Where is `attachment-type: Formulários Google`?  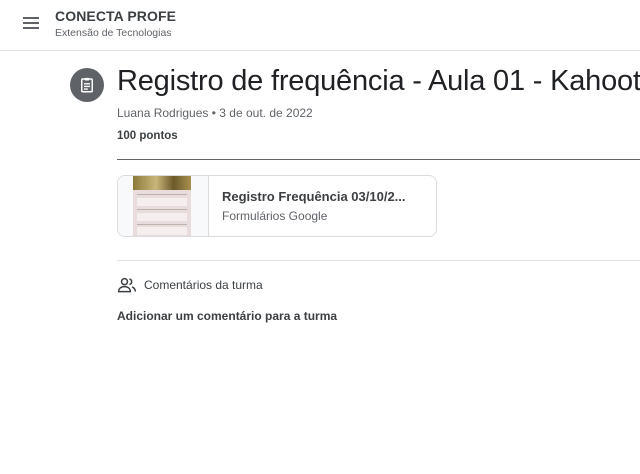
attachment-type: Formulários Google is located at coordinates (275, 216).